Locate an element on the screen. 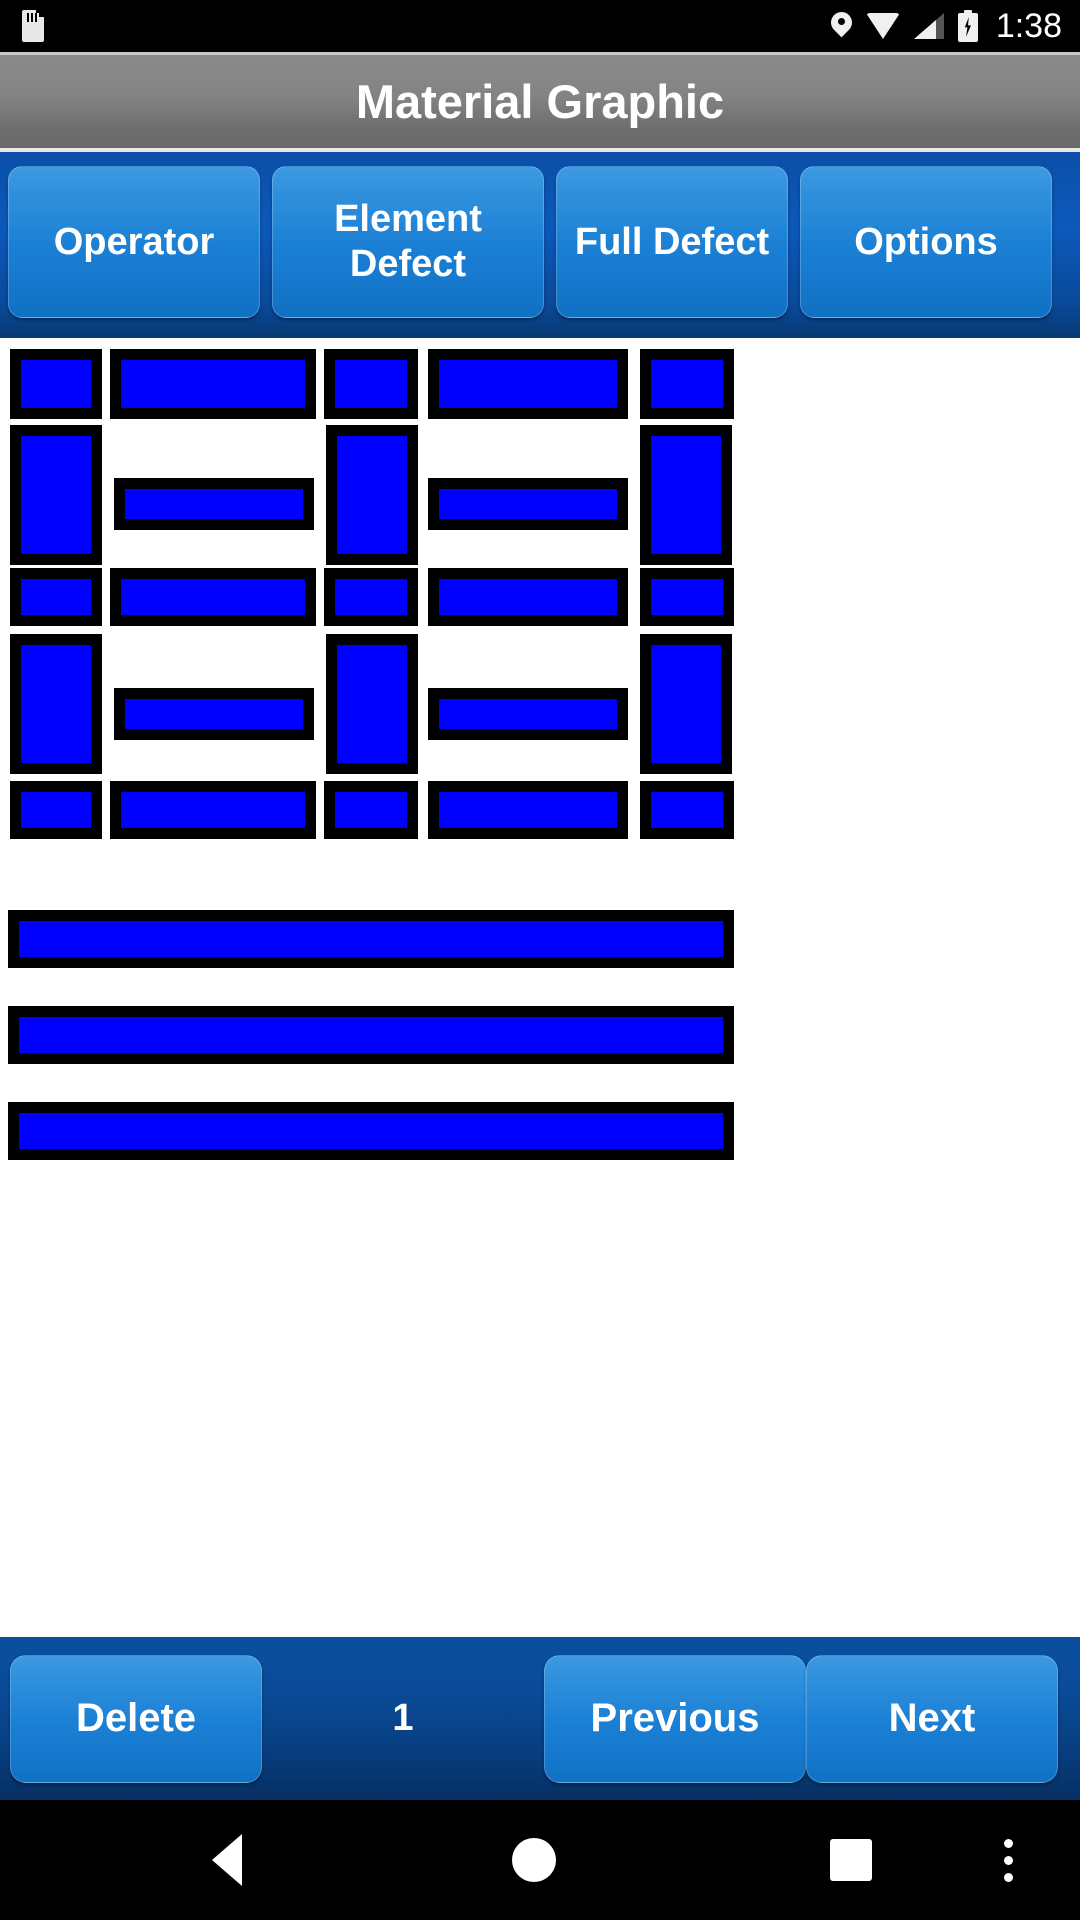  tab-operator: Operator is located at coordinates (134, 242).